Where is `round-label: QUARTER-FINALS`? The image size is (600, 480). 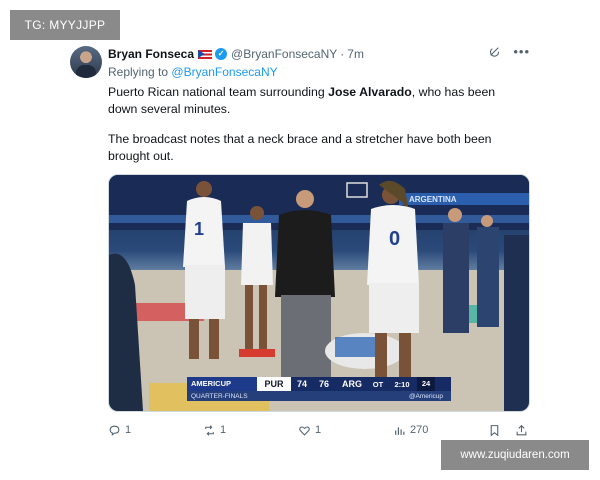 round-label: QUARTER-FINALS is located at coordinates (219, 396).